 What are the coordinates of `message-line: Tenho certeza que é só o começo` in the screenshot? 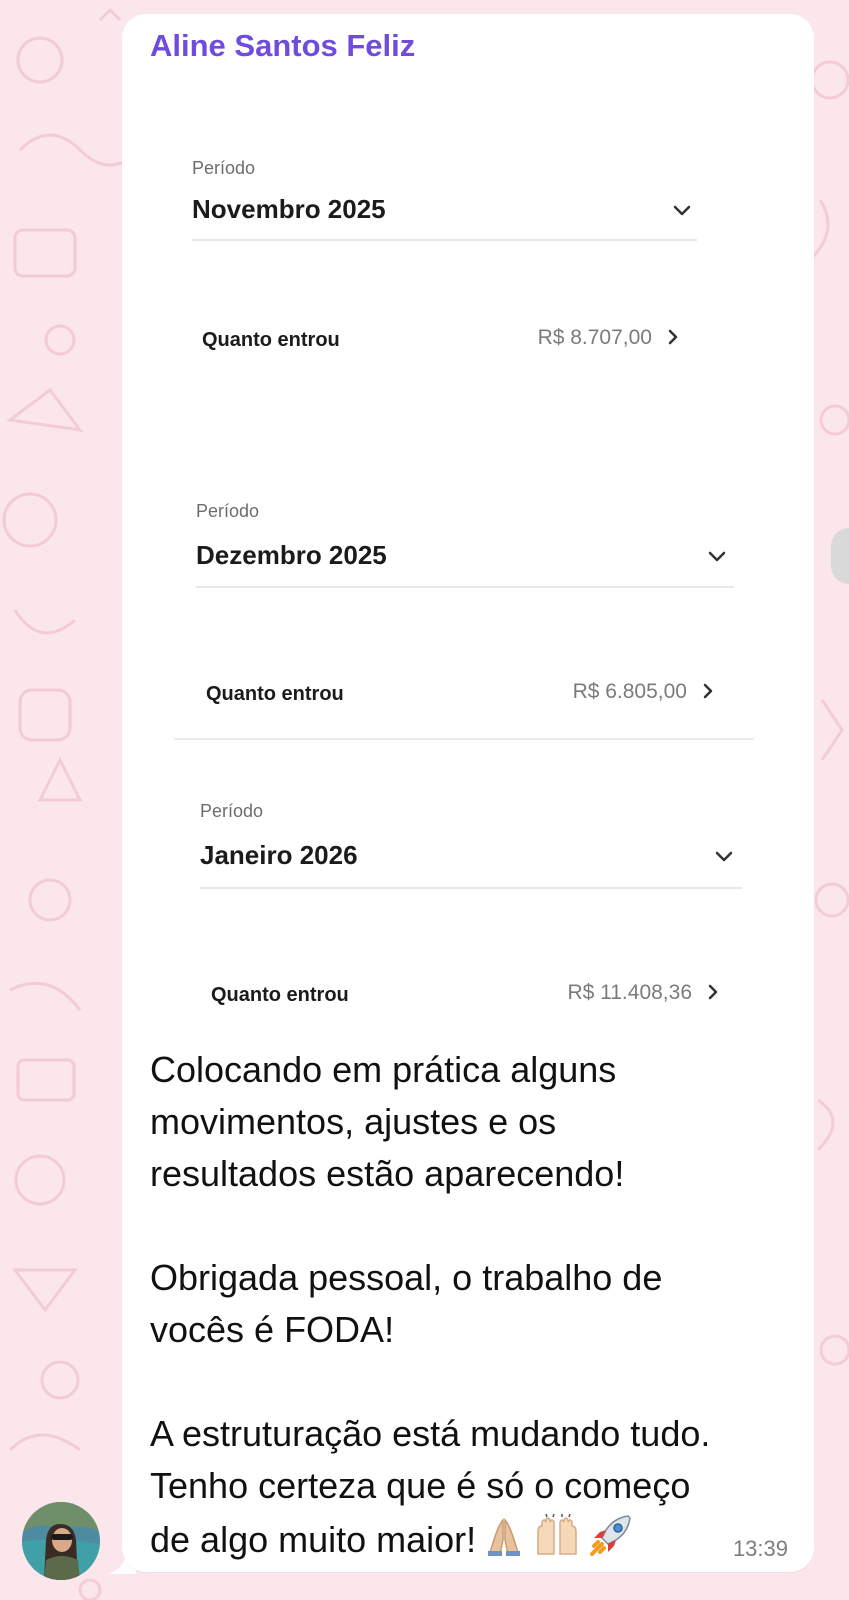 It's located at (420, 1485).